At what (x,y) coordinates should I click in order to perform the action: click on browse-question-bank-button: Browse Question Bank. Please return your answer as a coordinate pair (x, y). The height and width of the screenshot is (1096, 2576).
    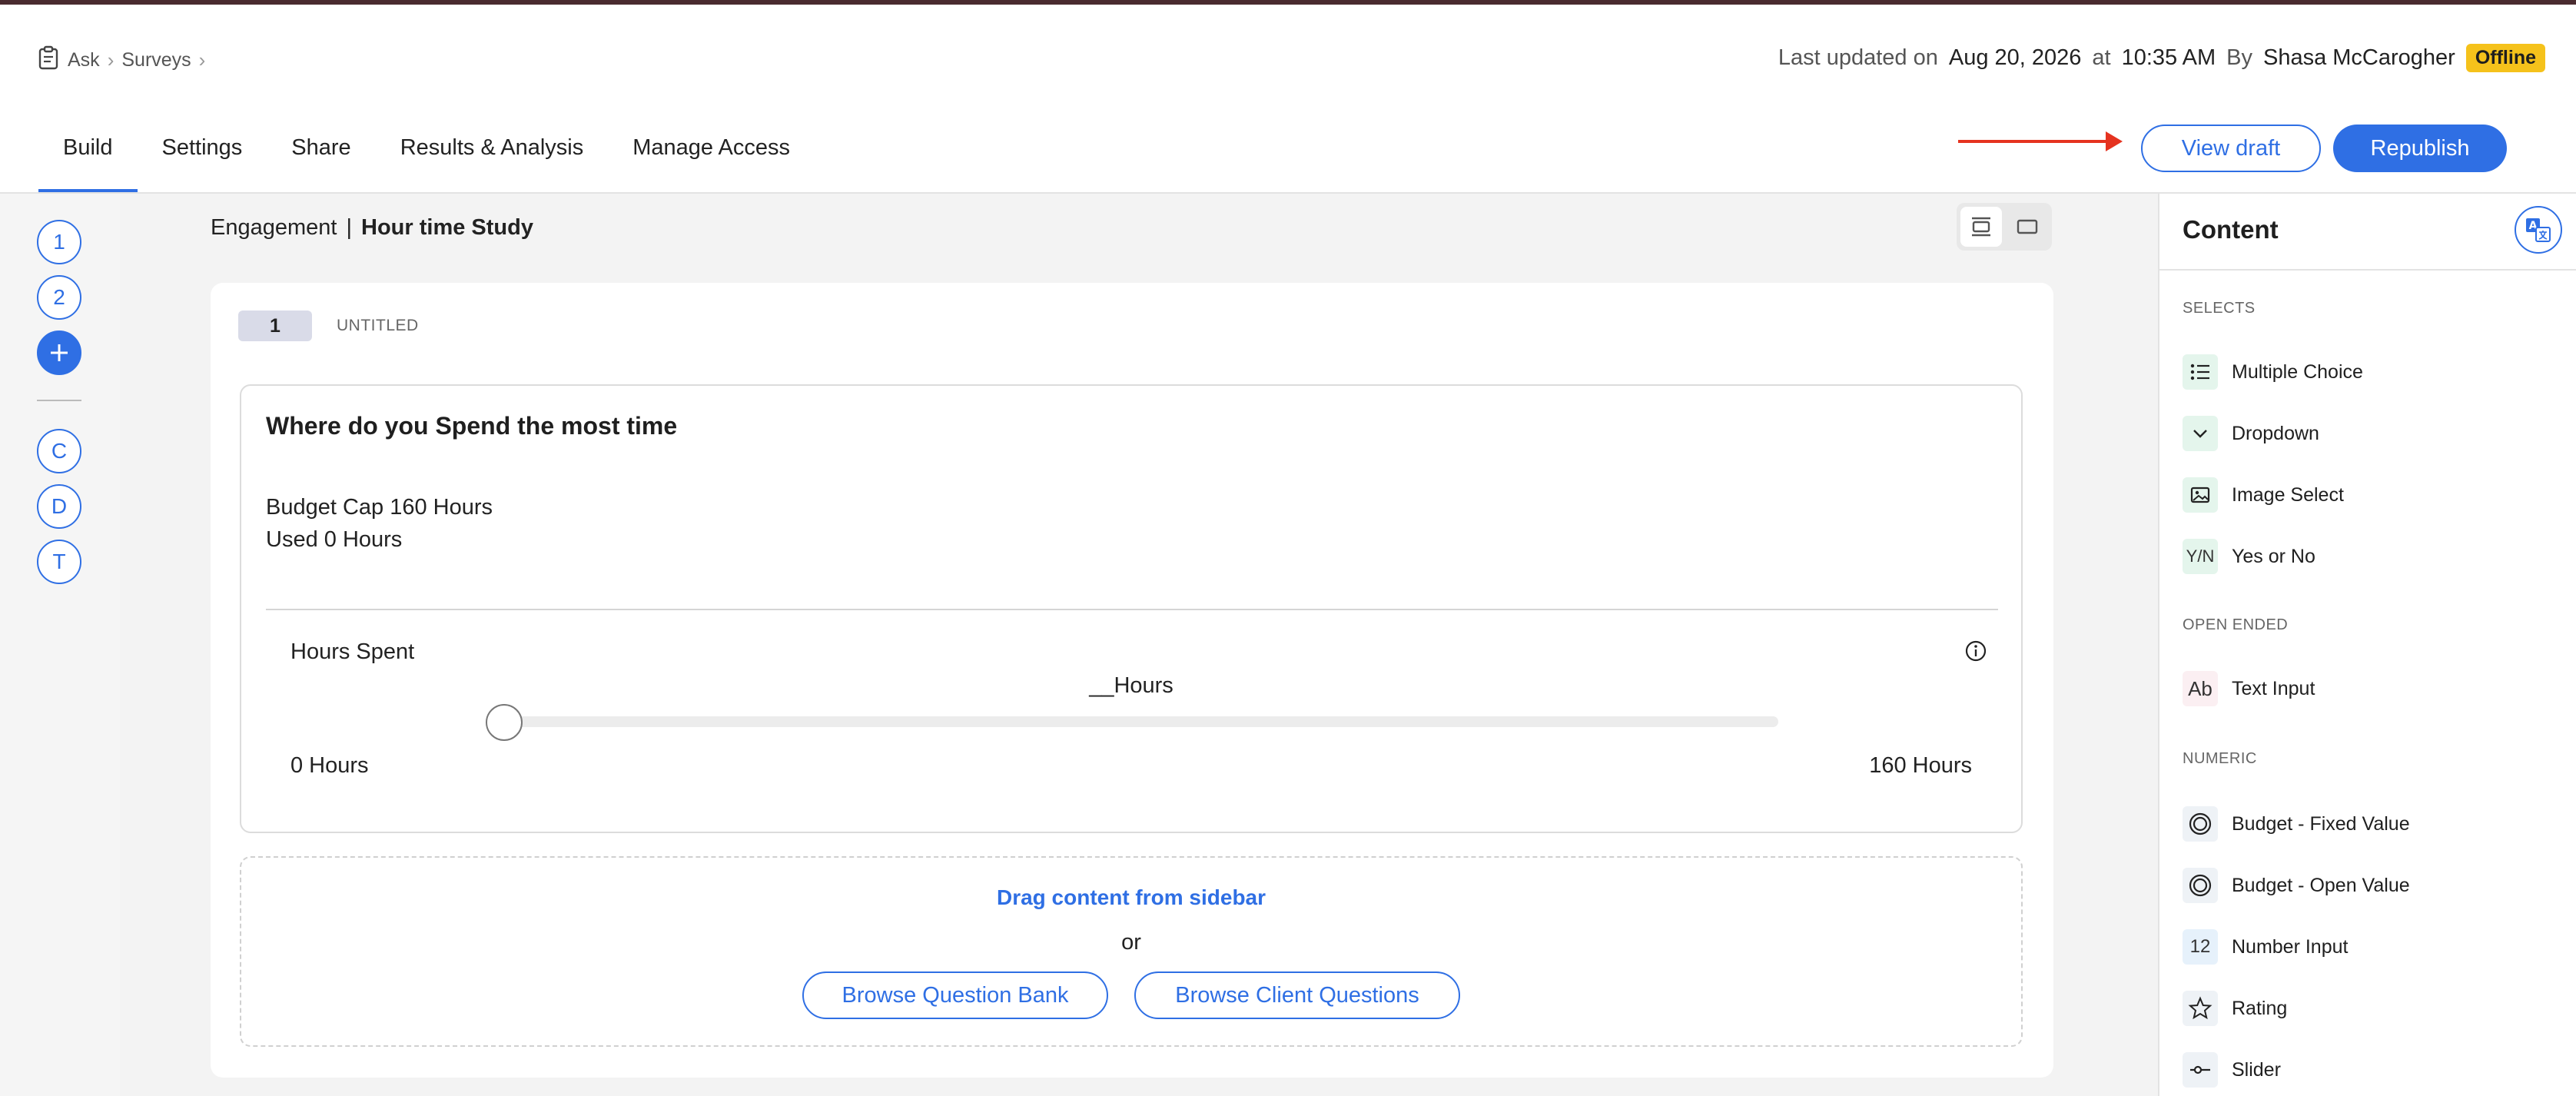
    Looking at the image, I should click on (955, 995).